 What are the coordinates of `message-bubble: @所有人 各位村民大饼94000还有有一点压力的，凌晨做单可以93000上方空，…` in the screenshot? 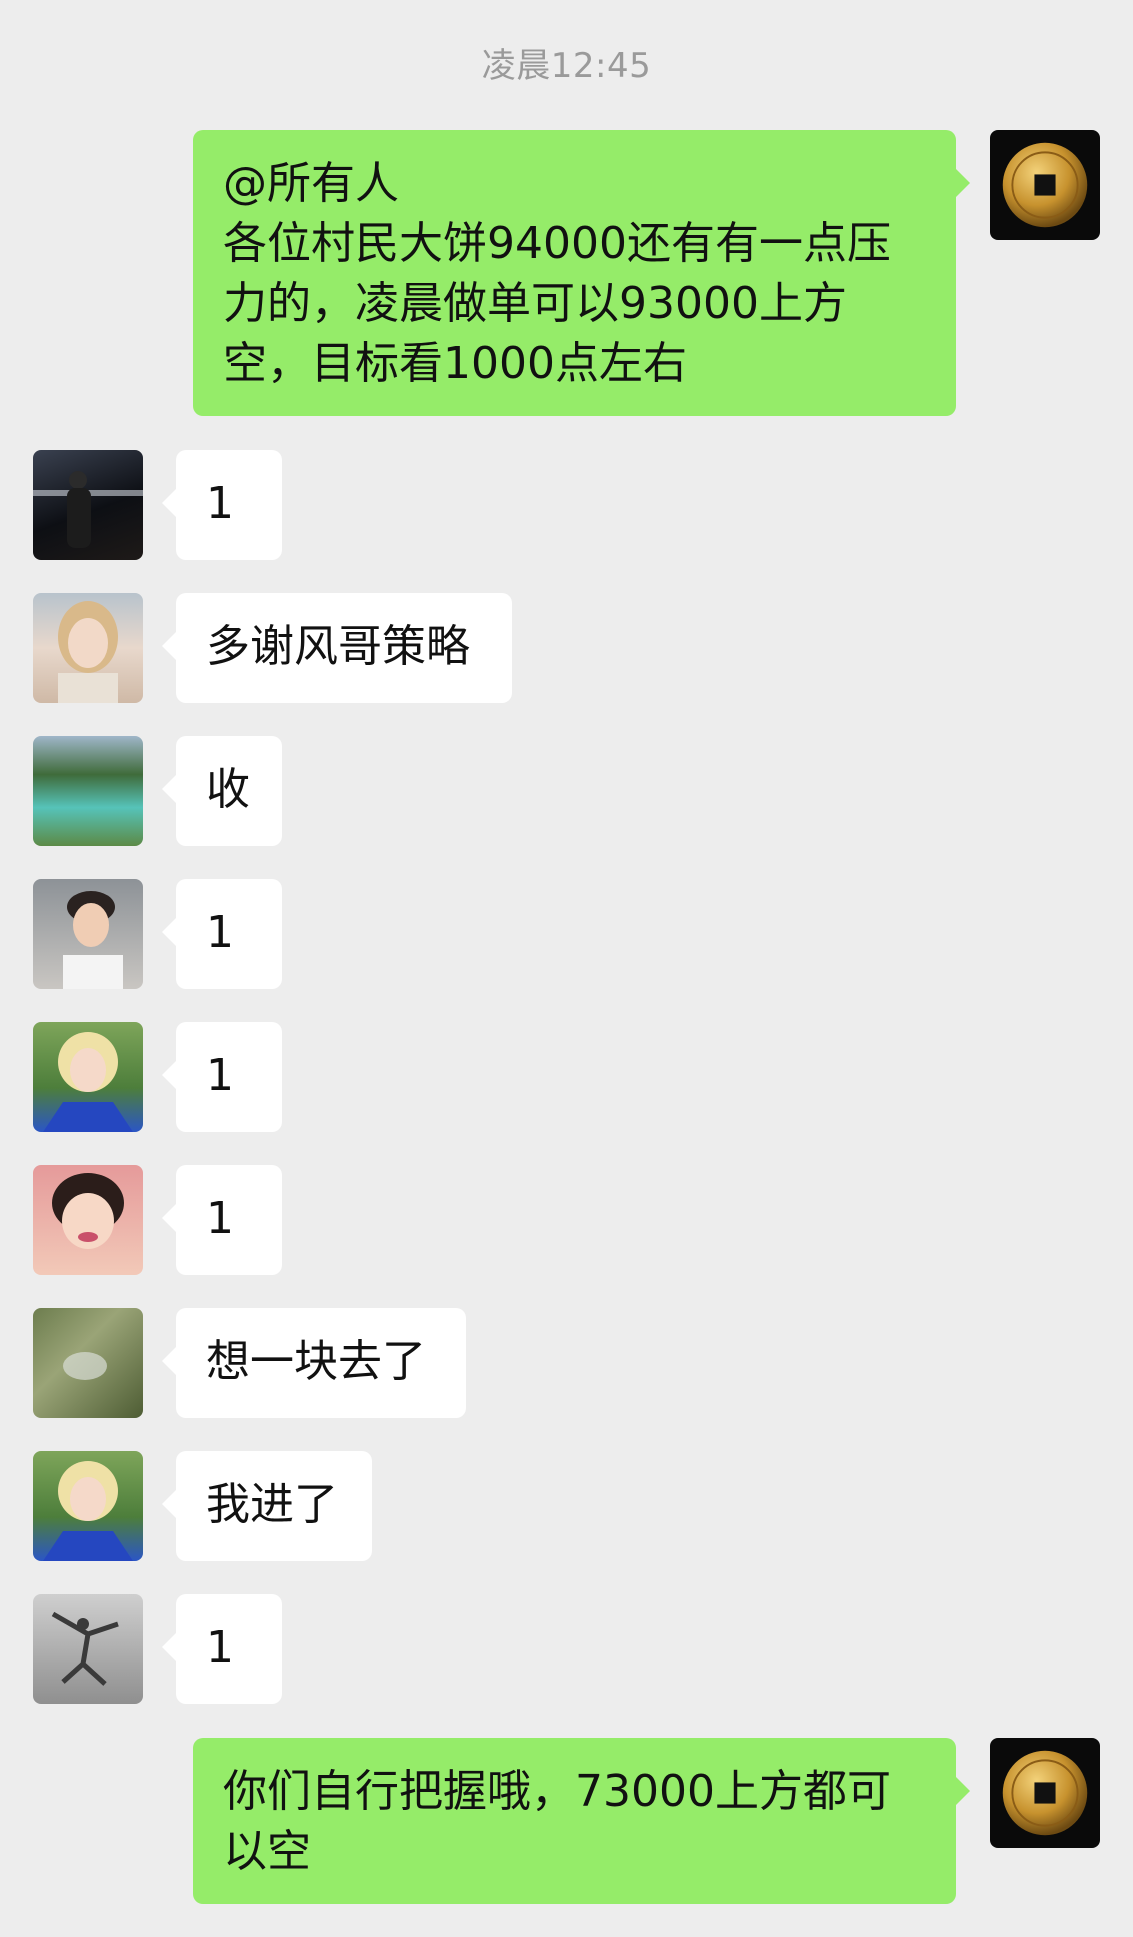 It's located at (581, 273).